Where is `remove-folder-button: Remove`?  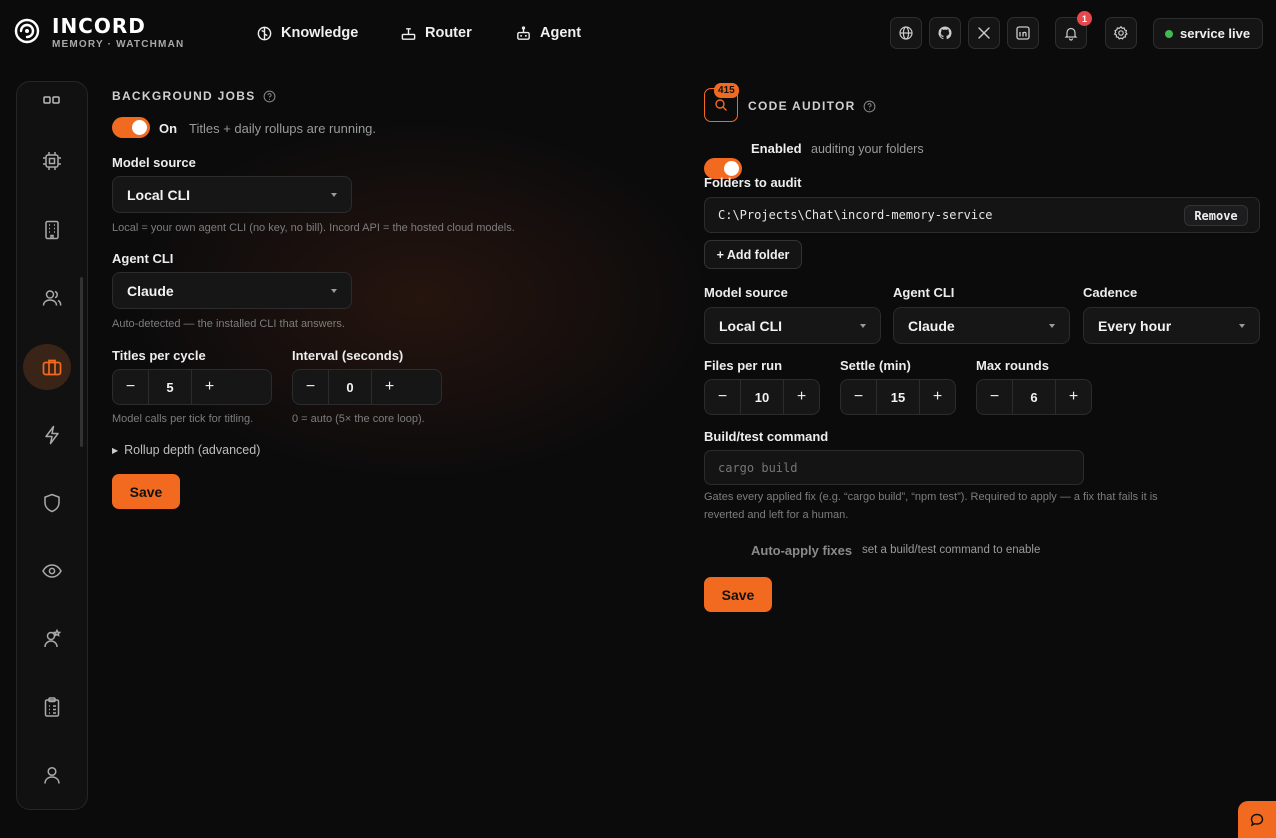 remove-folder-button: Remove is located at coordinates (1216, 215).